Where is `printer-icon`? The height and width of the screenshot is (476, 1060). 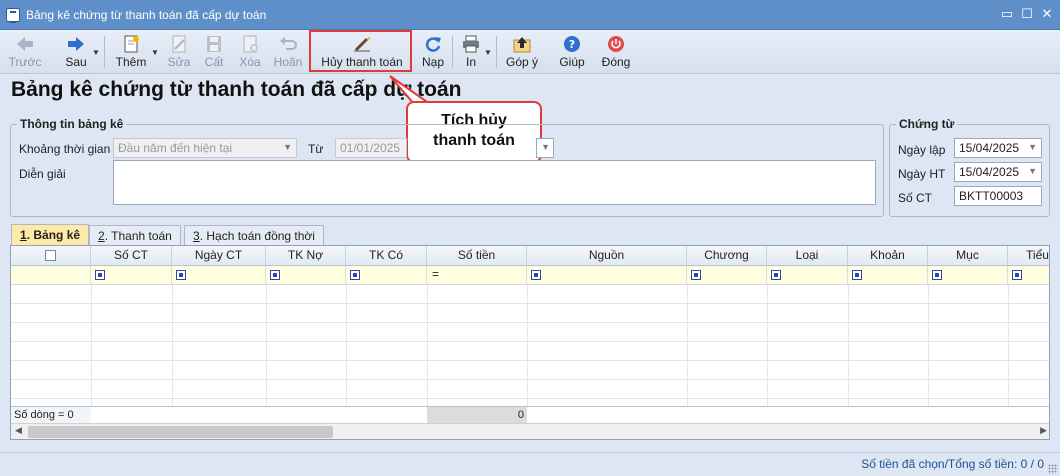 printer-icon is located at coordinates (471, 44).